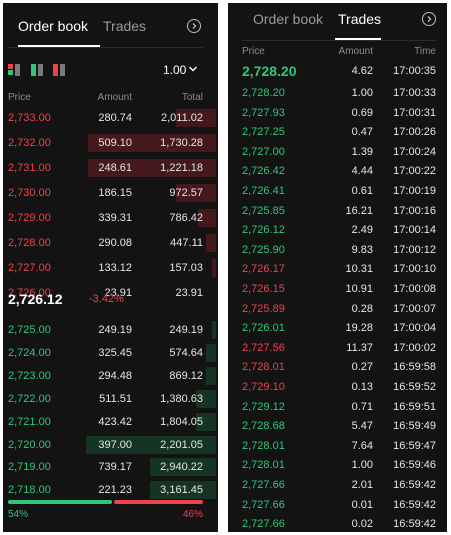  I want to click on view-both-icon, so click(14, 70).